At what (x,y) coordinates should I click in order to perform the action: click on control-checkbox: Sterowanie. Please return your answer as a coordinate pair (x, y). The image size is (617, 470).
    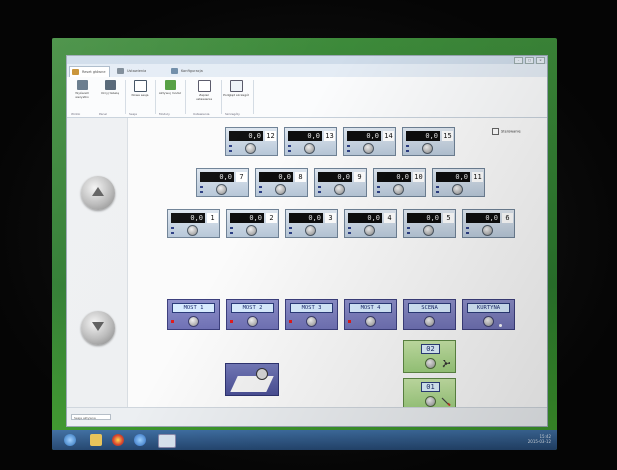
    Looking at the image, I should click on (506, 131).